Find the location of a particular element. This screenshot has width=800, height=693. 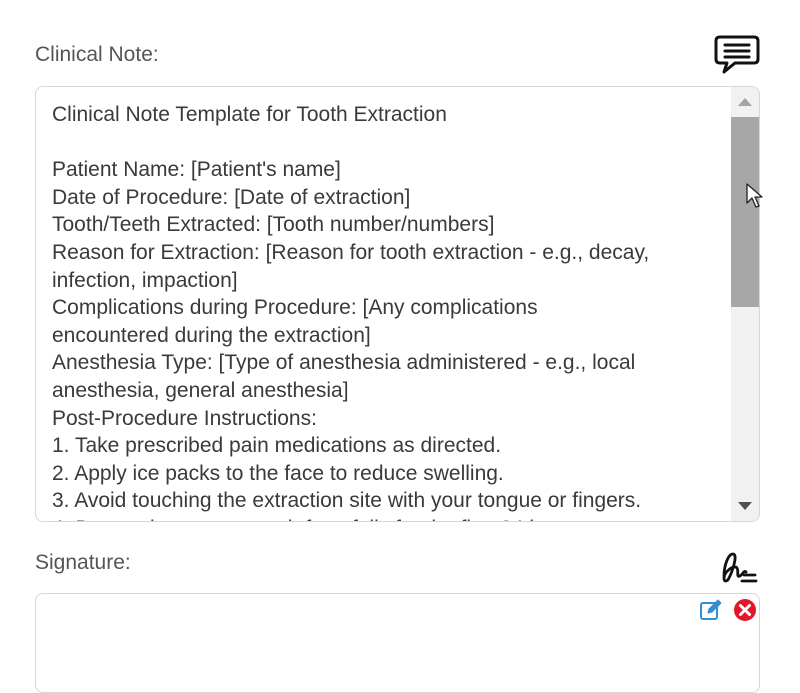

message-lines-icon is located at coordinates (737, 54).